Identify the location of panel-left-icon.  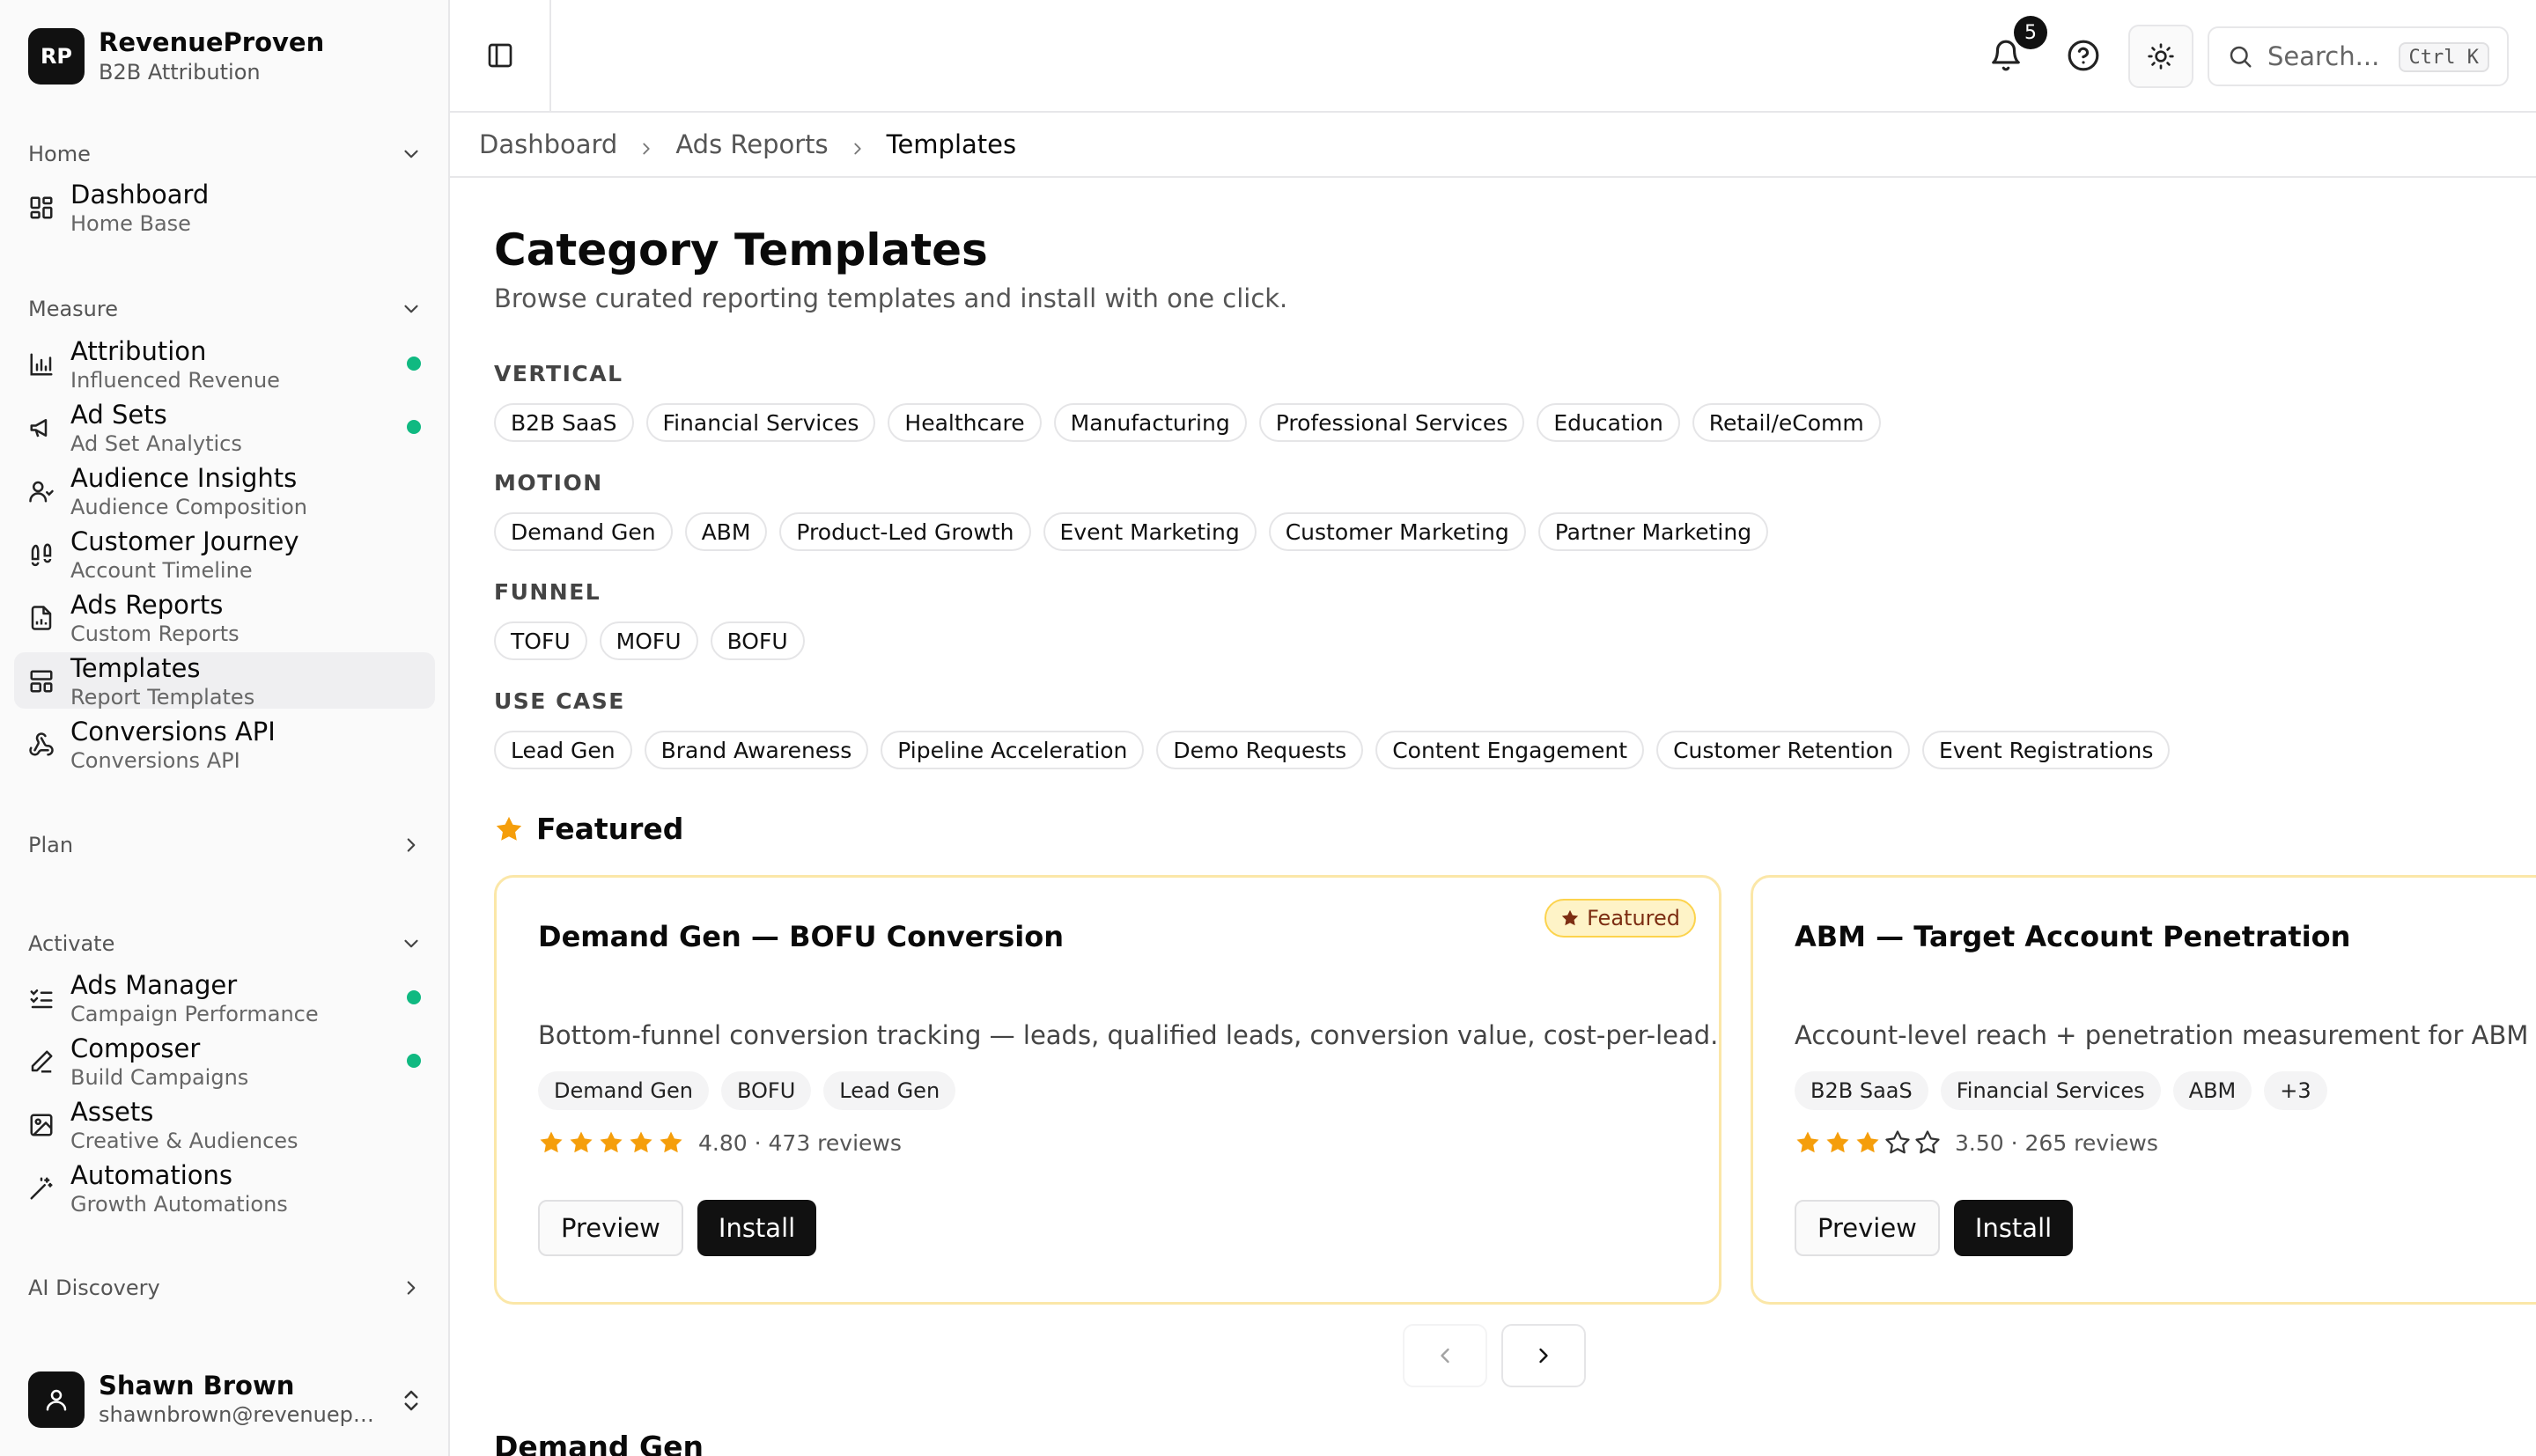
(500, 55).